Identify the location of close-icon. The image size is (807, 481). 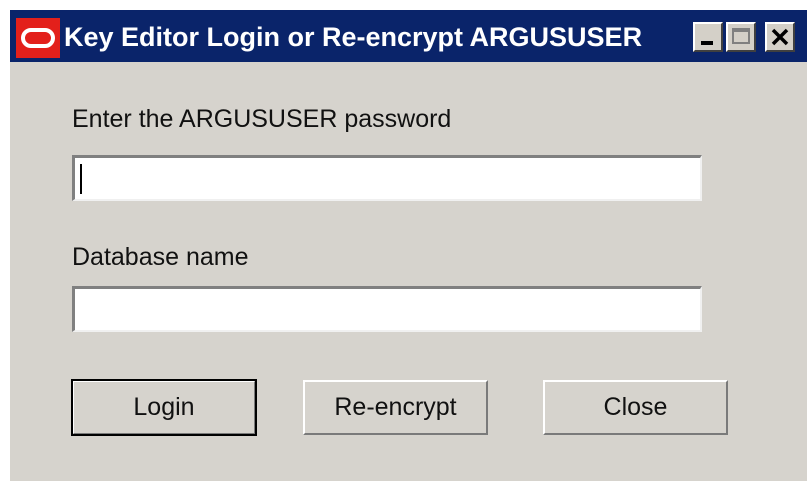
(780, 37).